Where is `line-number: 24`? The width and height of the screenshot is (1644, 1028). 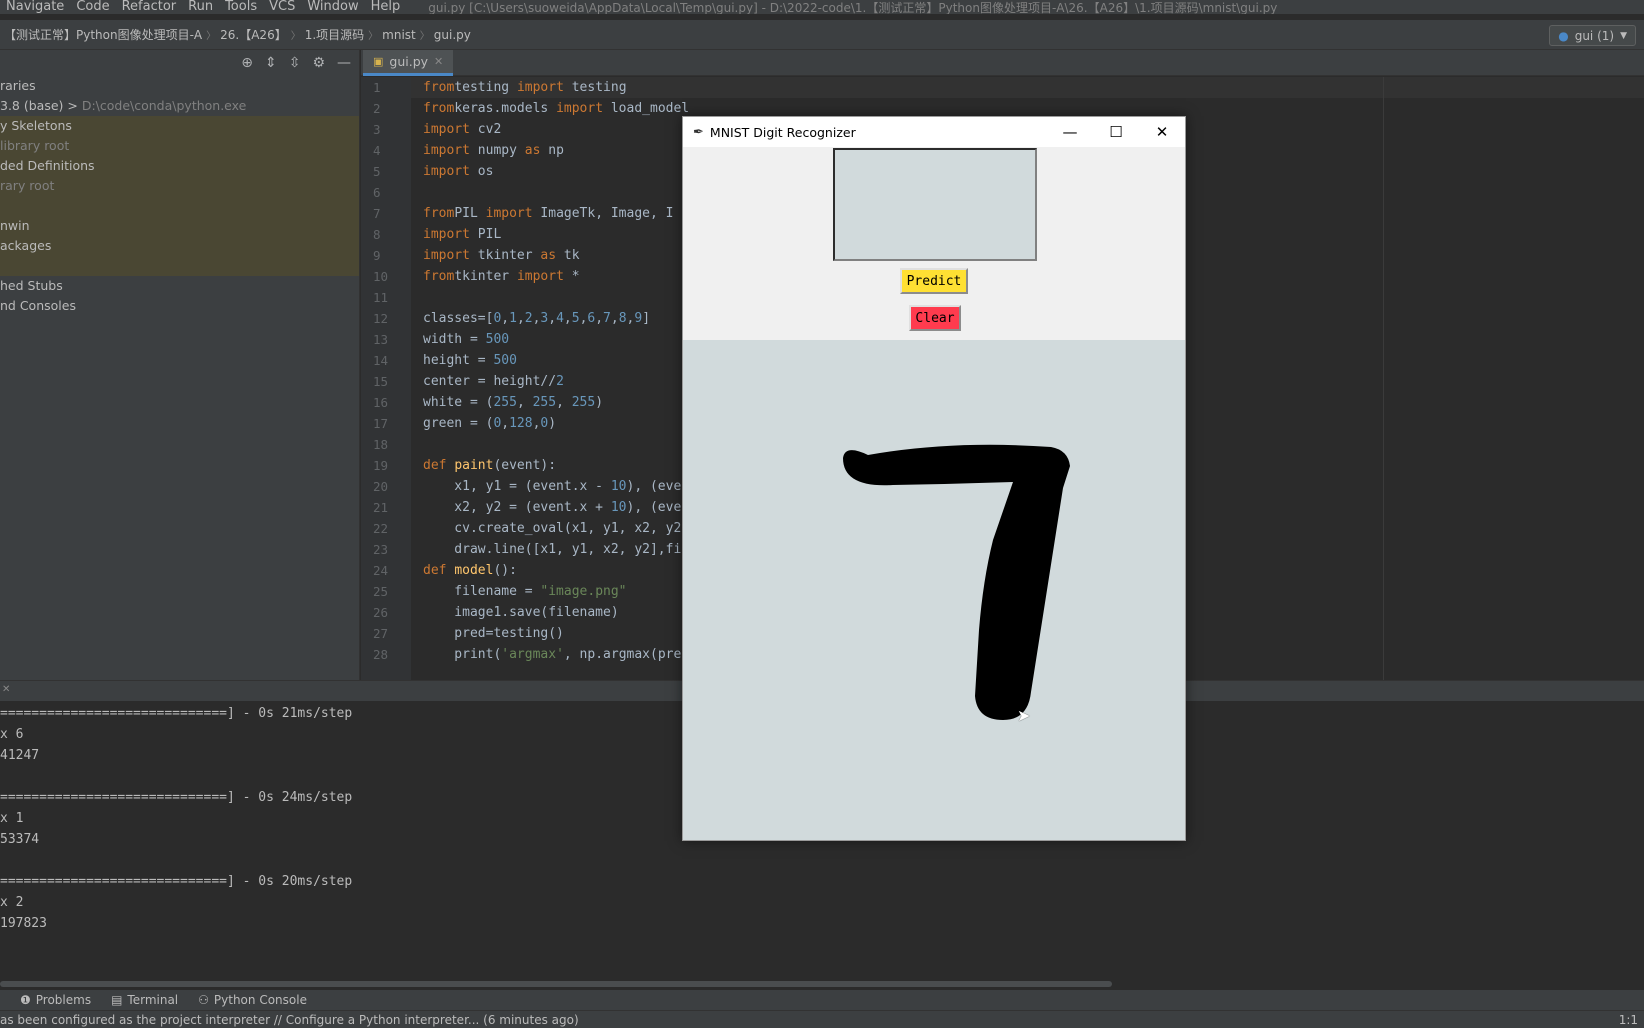 line-number: 24 is located at coordinates (381, 570).